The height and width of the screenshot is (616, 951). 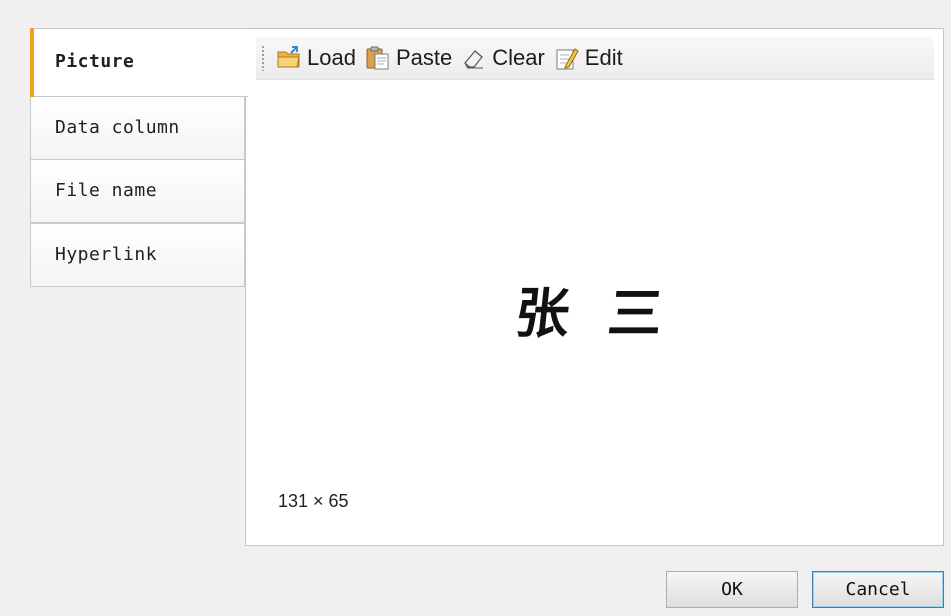 I want to click on tab-picture-label: Picture, so click(x=95, y=61).